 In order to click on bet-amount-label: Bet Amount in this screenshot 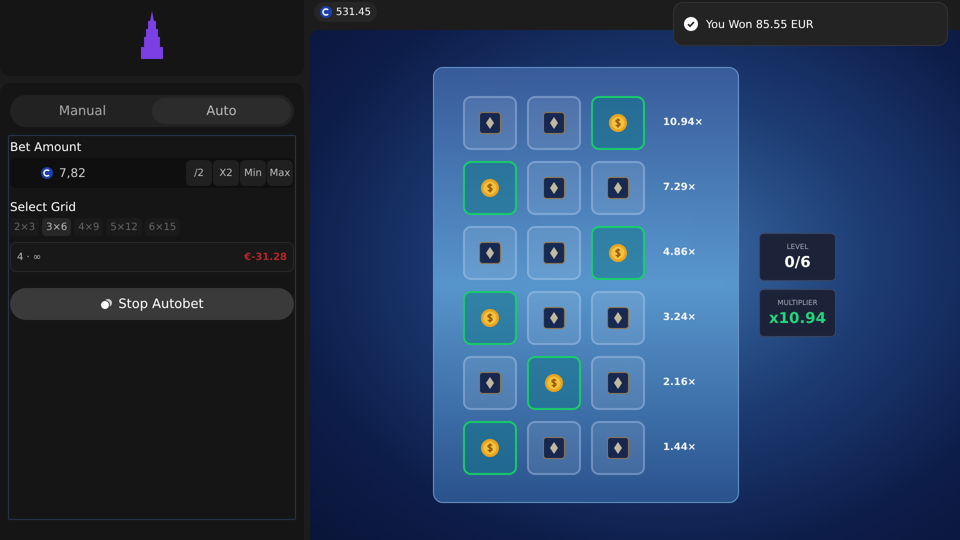, I will do `click(46, 147)`.